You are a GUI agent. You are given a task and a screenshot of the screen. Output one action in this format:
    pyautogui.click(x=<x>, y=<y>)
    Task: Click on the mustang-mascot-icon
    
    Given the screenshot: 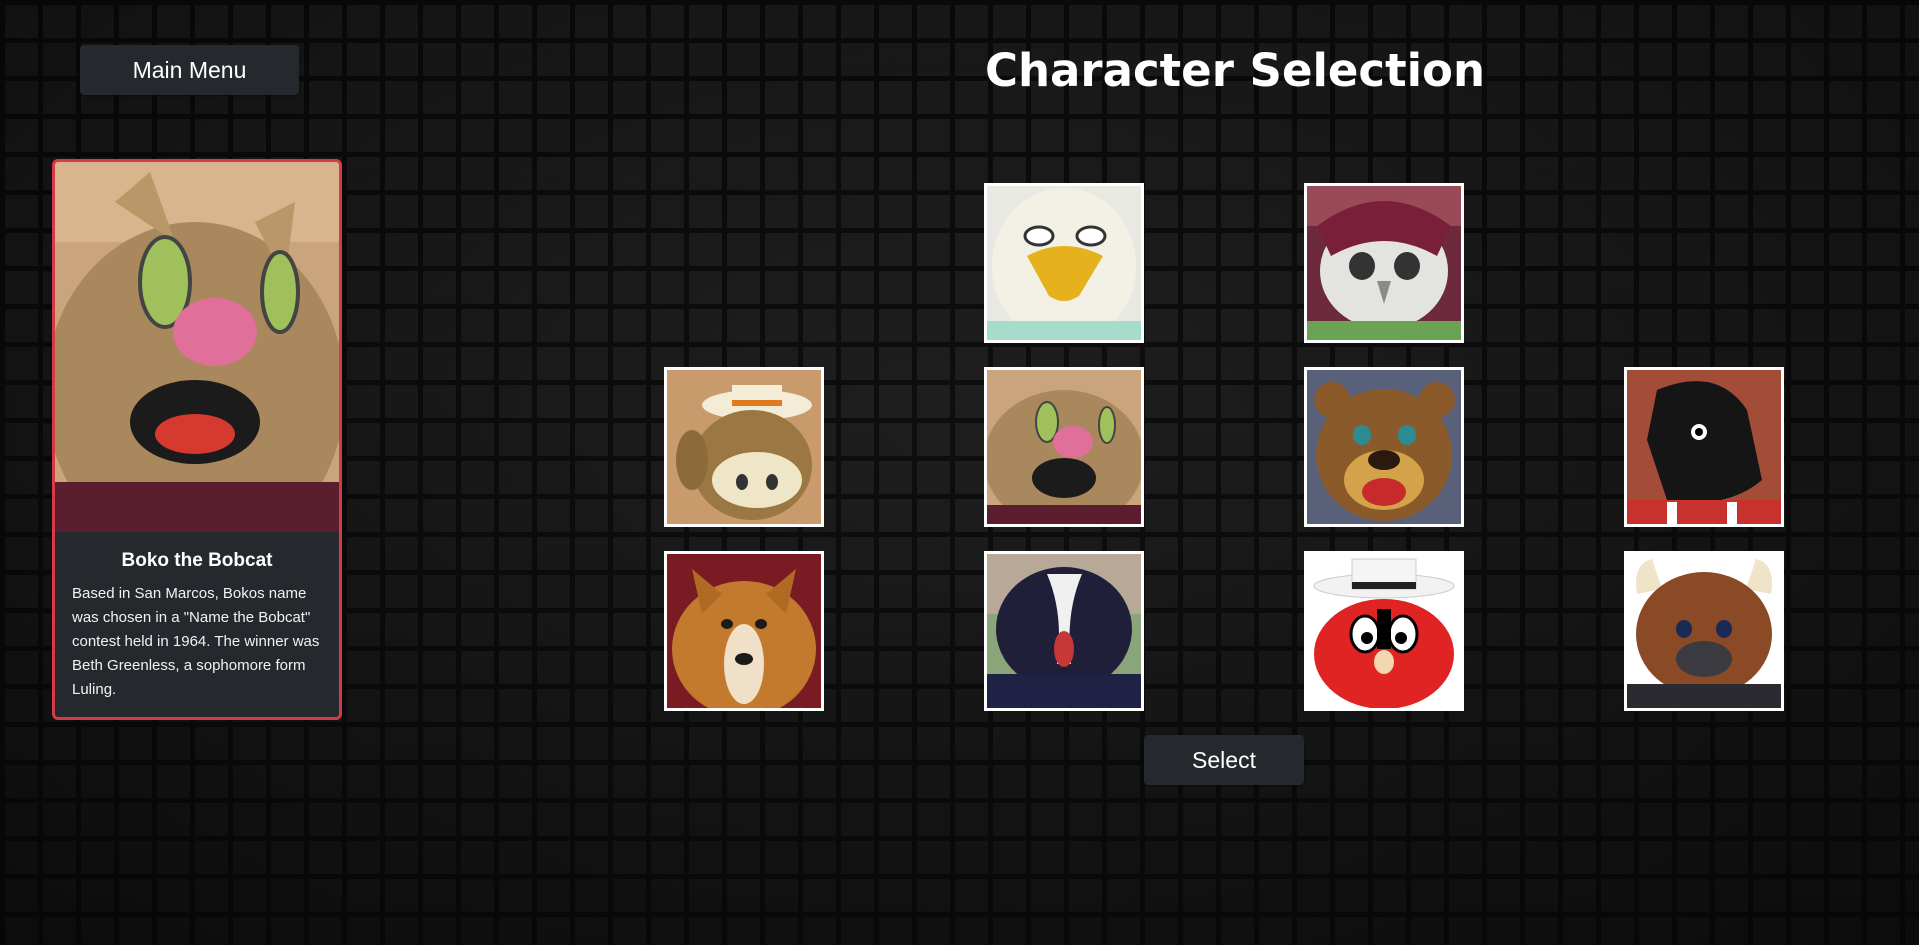 What is the action you would take?
    pyautogui.click(x=1704, y=447)
    